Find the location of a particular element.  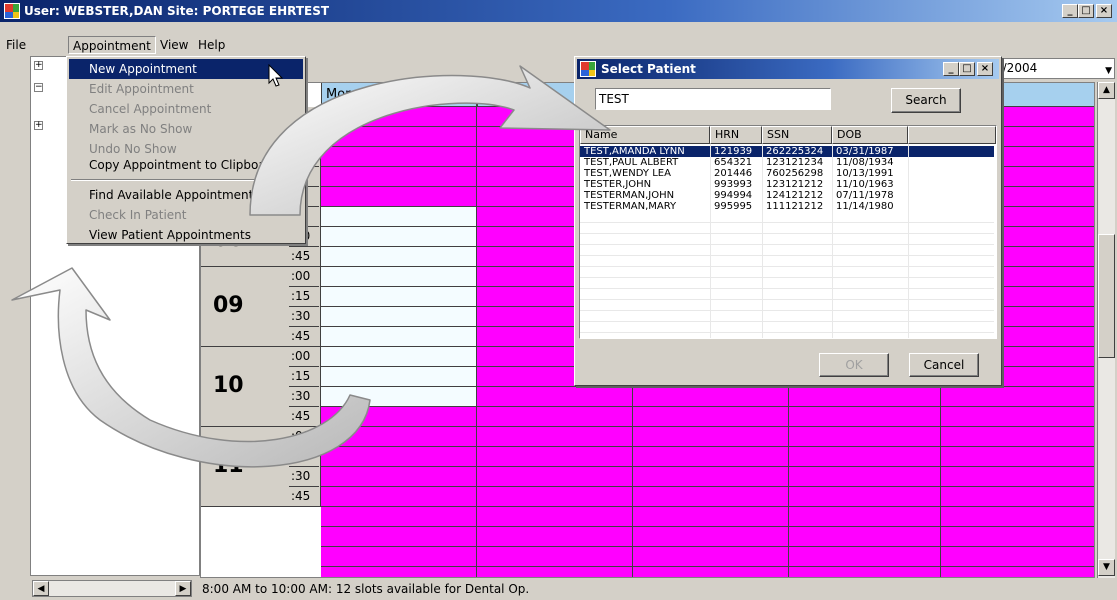

scroll-thumb is located at coordinates (1106, 296).